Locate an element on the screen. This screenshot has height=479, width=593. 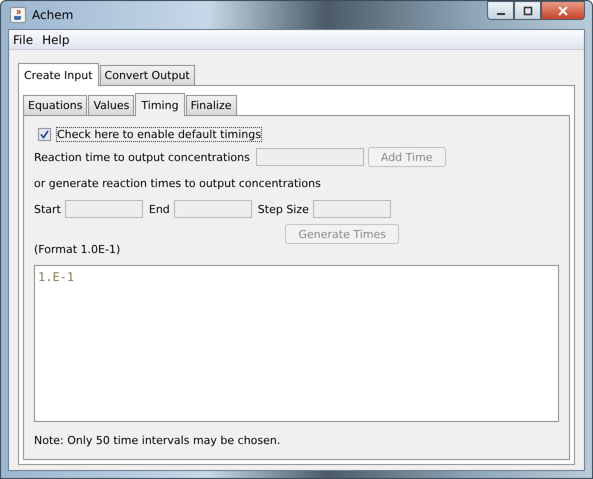
menu-item: Help is located at coordinates (56, 39).